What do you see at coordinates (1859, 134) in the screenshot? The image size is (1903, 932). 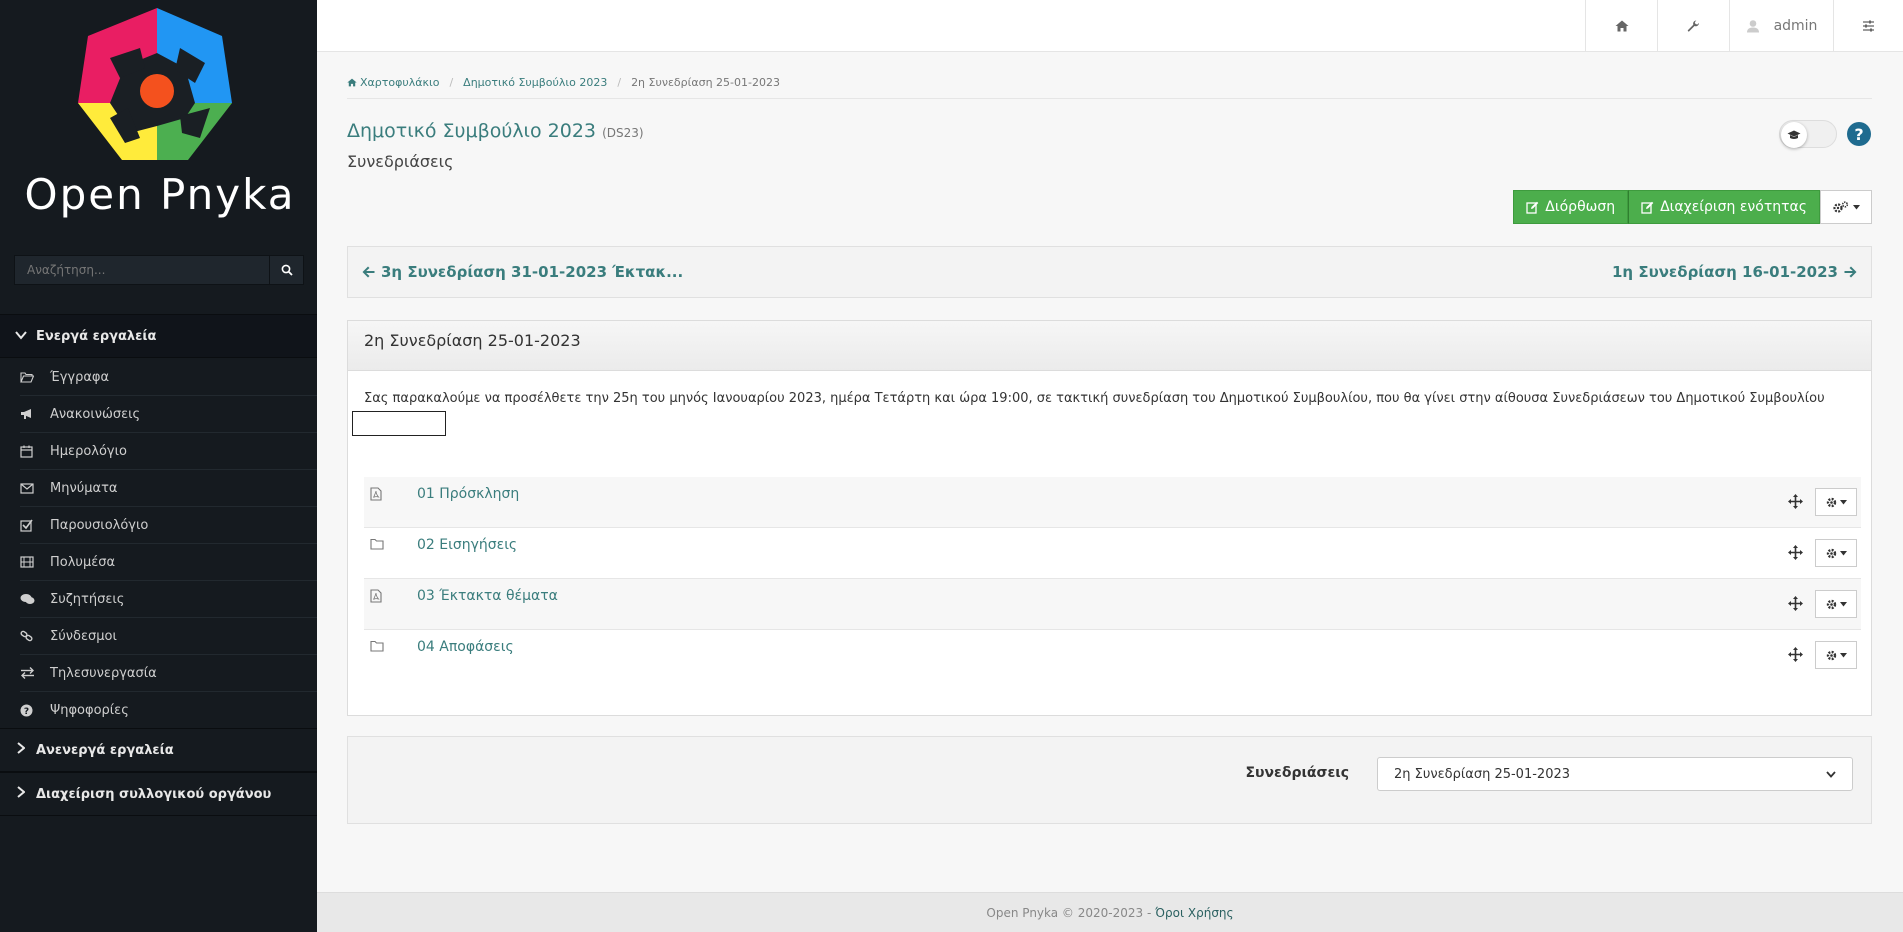 I see `help-button: ?` at bounding box center [1859, 134].